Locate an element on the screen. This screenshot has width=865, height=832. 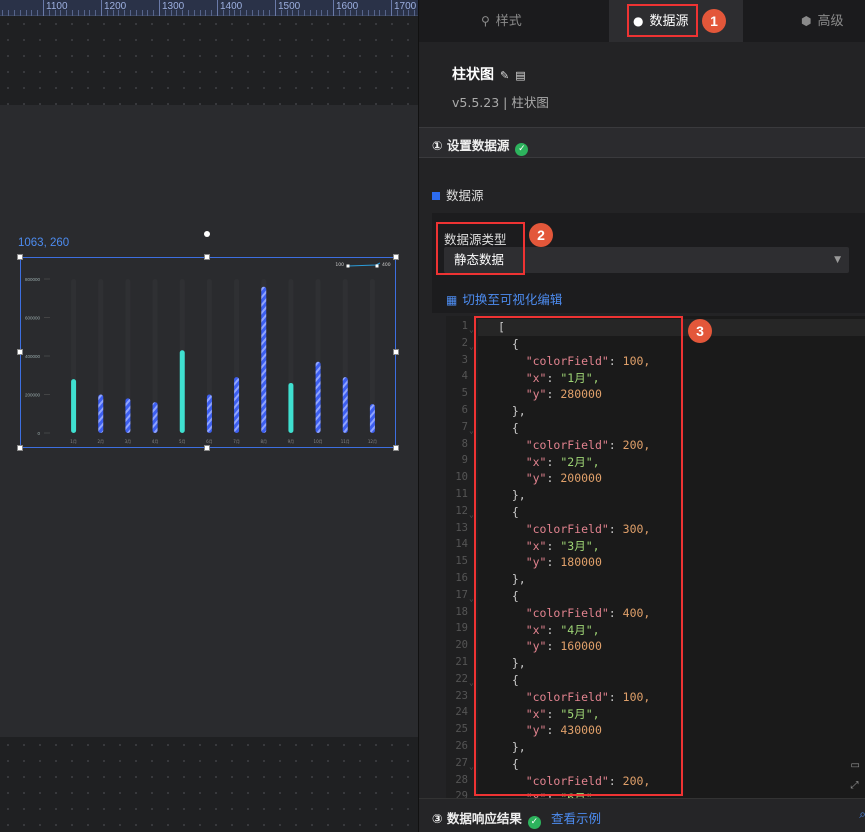
horizontal-ruler: 1100 1200 1300 1400 1500 1600 1700 is located at coordinates (209, 8).